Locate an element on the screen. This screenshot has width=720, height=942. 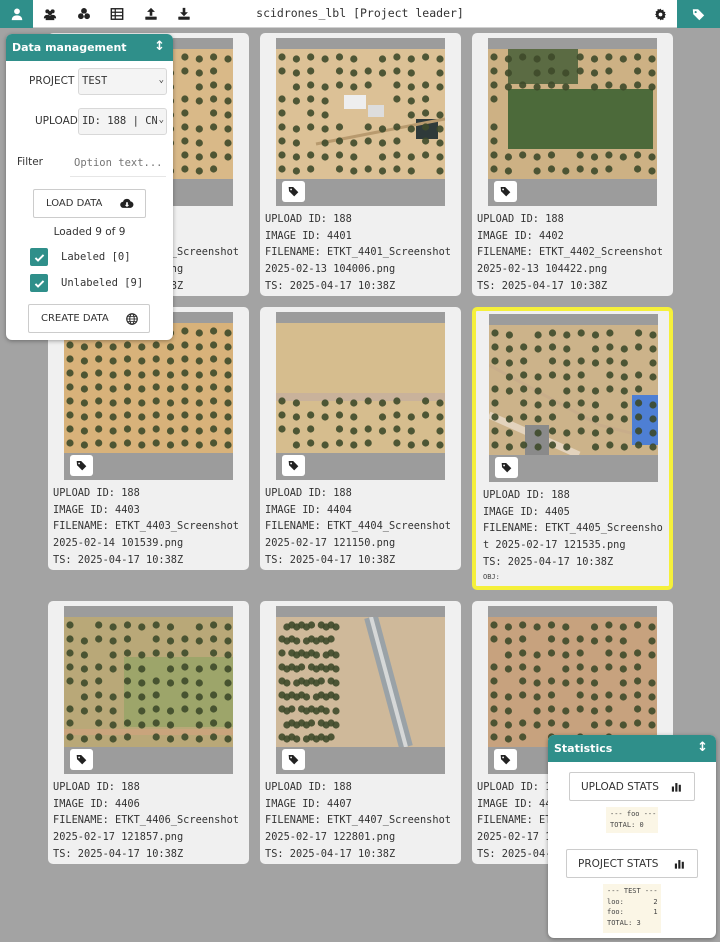
upload-select-value: ID: 188 | CN is located at coordinates (120, 121).